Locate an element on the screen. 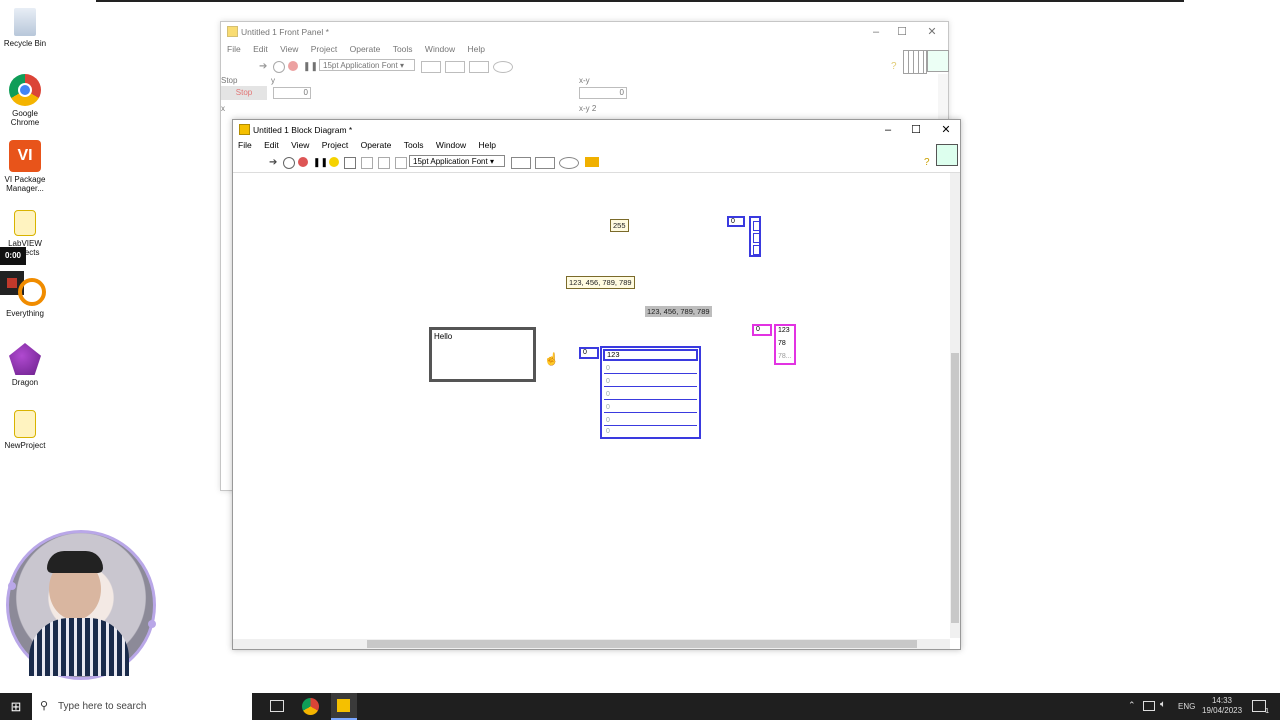 The height and width of the screenshot is (720, 1280). array-constant-blue-large: 123 0 0 0 0 0 0 is located at coordinates (650, 392).